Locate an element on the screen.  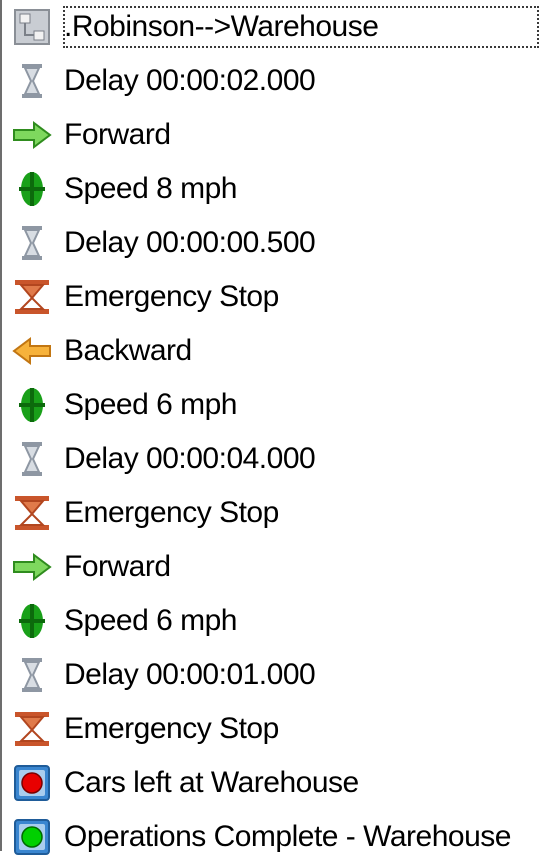
tree-item-delay: Delay 00:00:04.000 is located at coordinates (277, 459).